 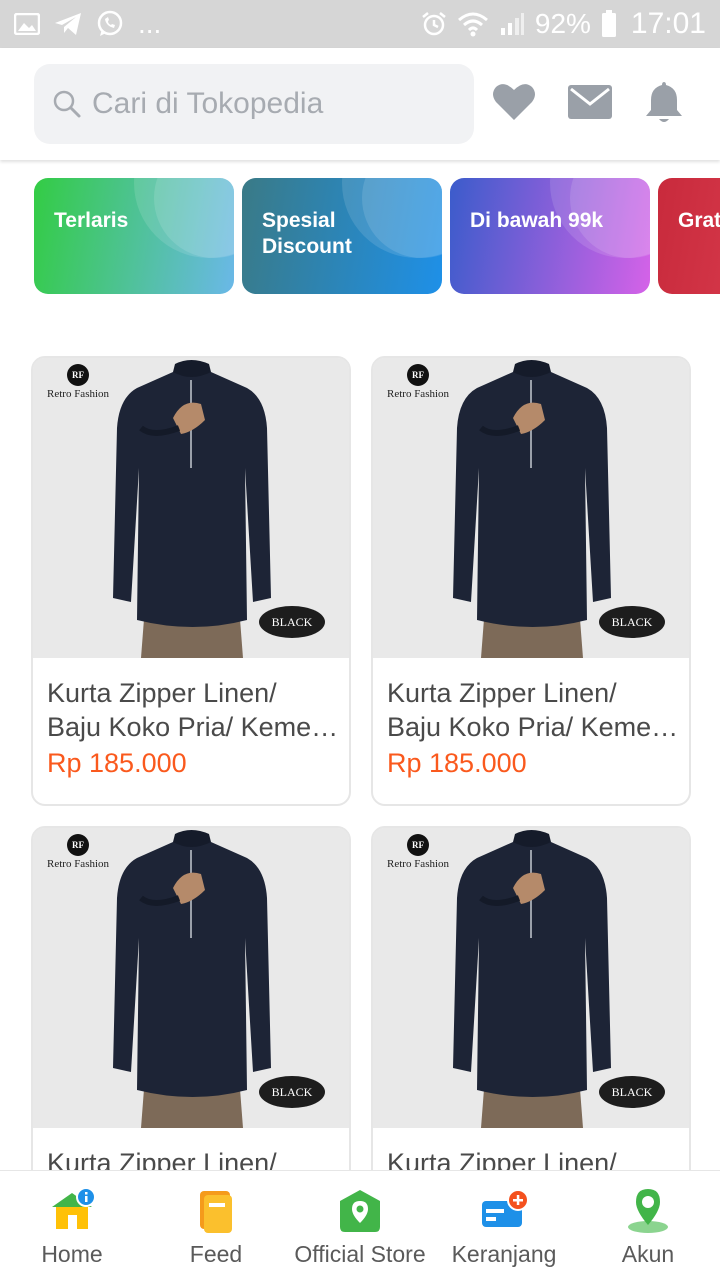 What do you see at coordinates (74, 1208) in the screenshot?
I see `home-icon` at bounding box center [74, 1208].